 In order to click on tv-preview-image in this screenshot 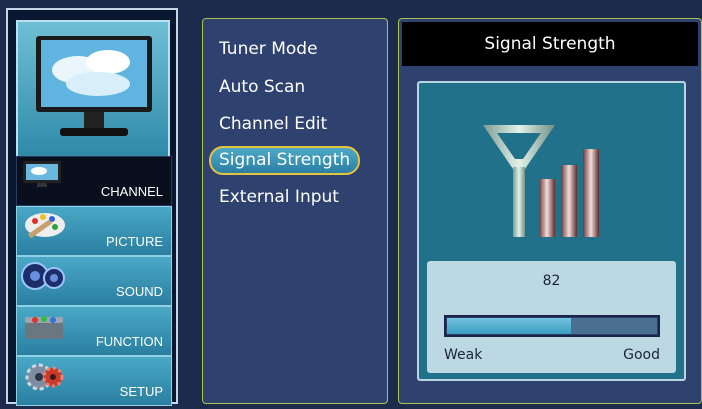, I will do `click(93, 89)`.